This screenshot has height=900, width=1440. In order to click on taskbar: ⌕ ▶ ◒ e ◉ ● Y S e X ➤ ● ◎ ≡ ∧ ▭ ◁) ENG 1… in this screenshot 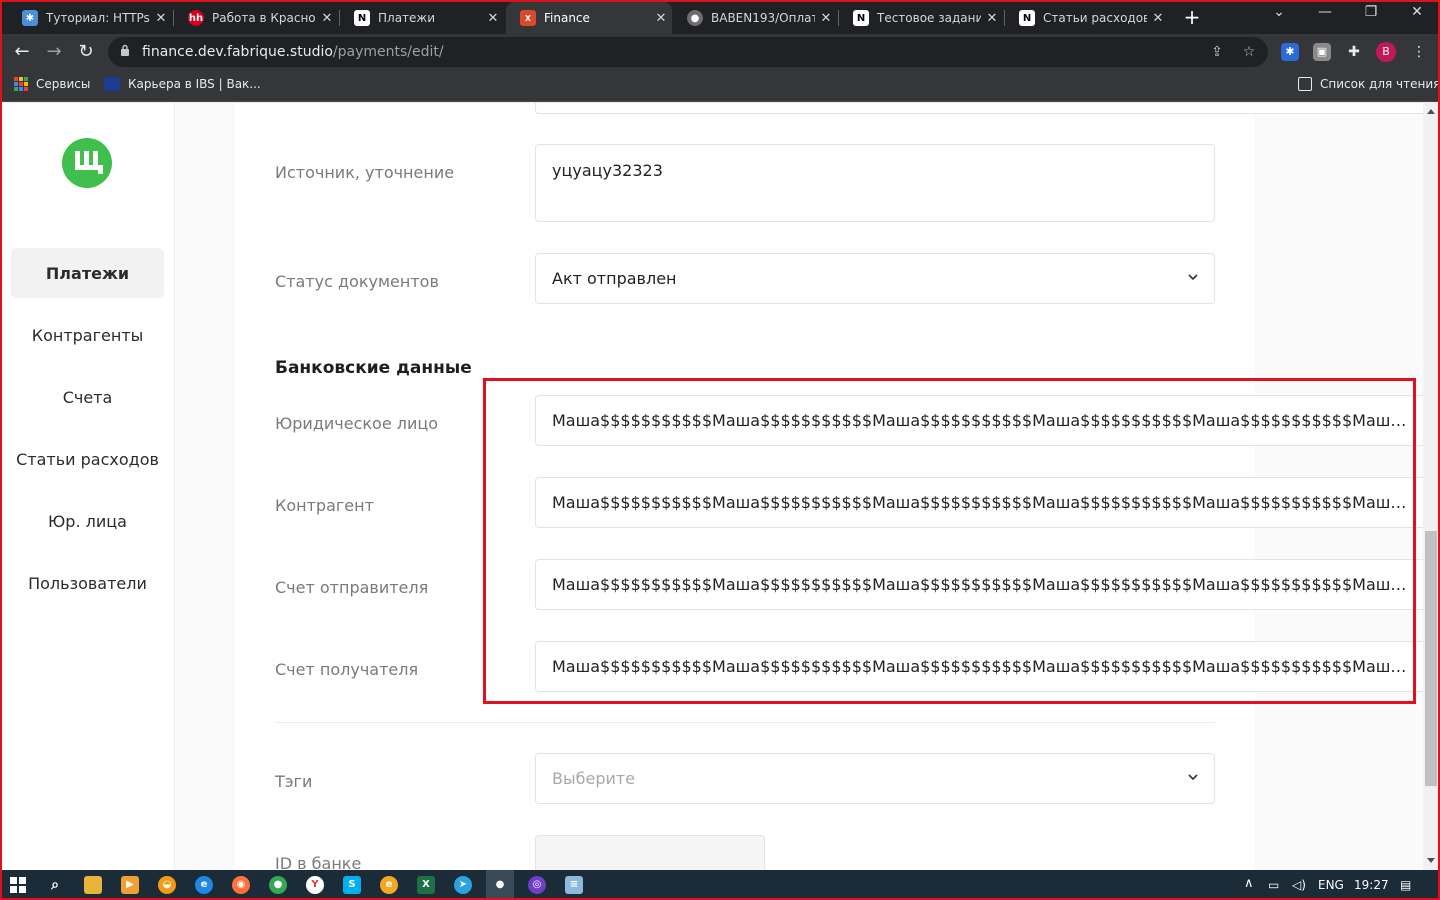, I will do `click(720, 885)`.